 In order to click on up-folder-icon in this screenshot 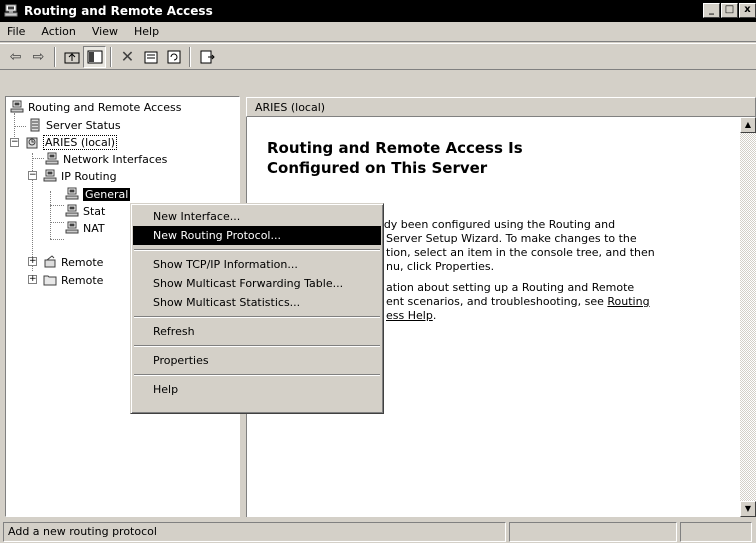, I will do `click(71, 57)`.